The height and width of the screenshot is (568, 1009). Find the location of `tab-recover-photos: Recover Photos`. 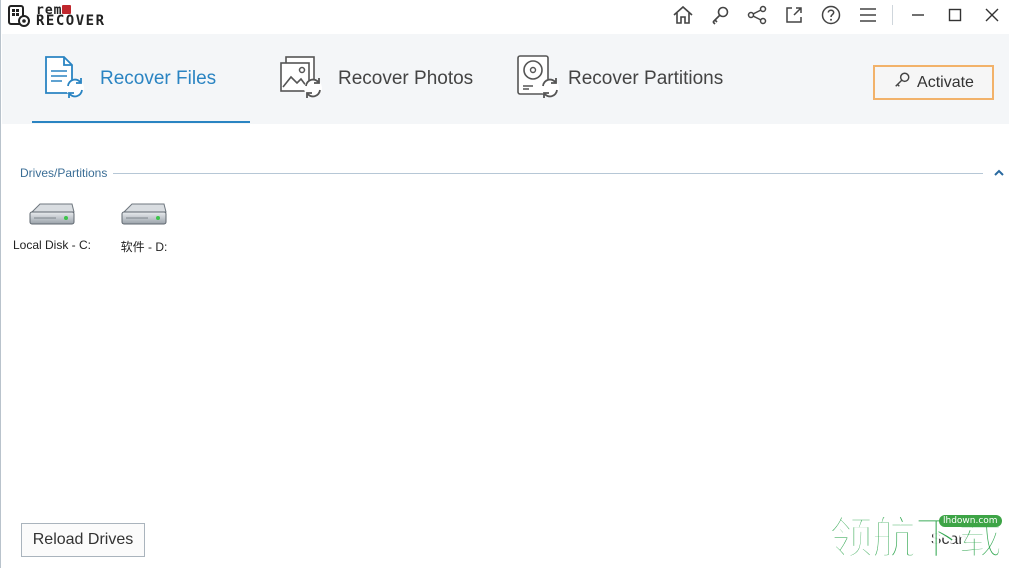

tab-recover-photos: Recover Photos is located at coordinates (375, 79).